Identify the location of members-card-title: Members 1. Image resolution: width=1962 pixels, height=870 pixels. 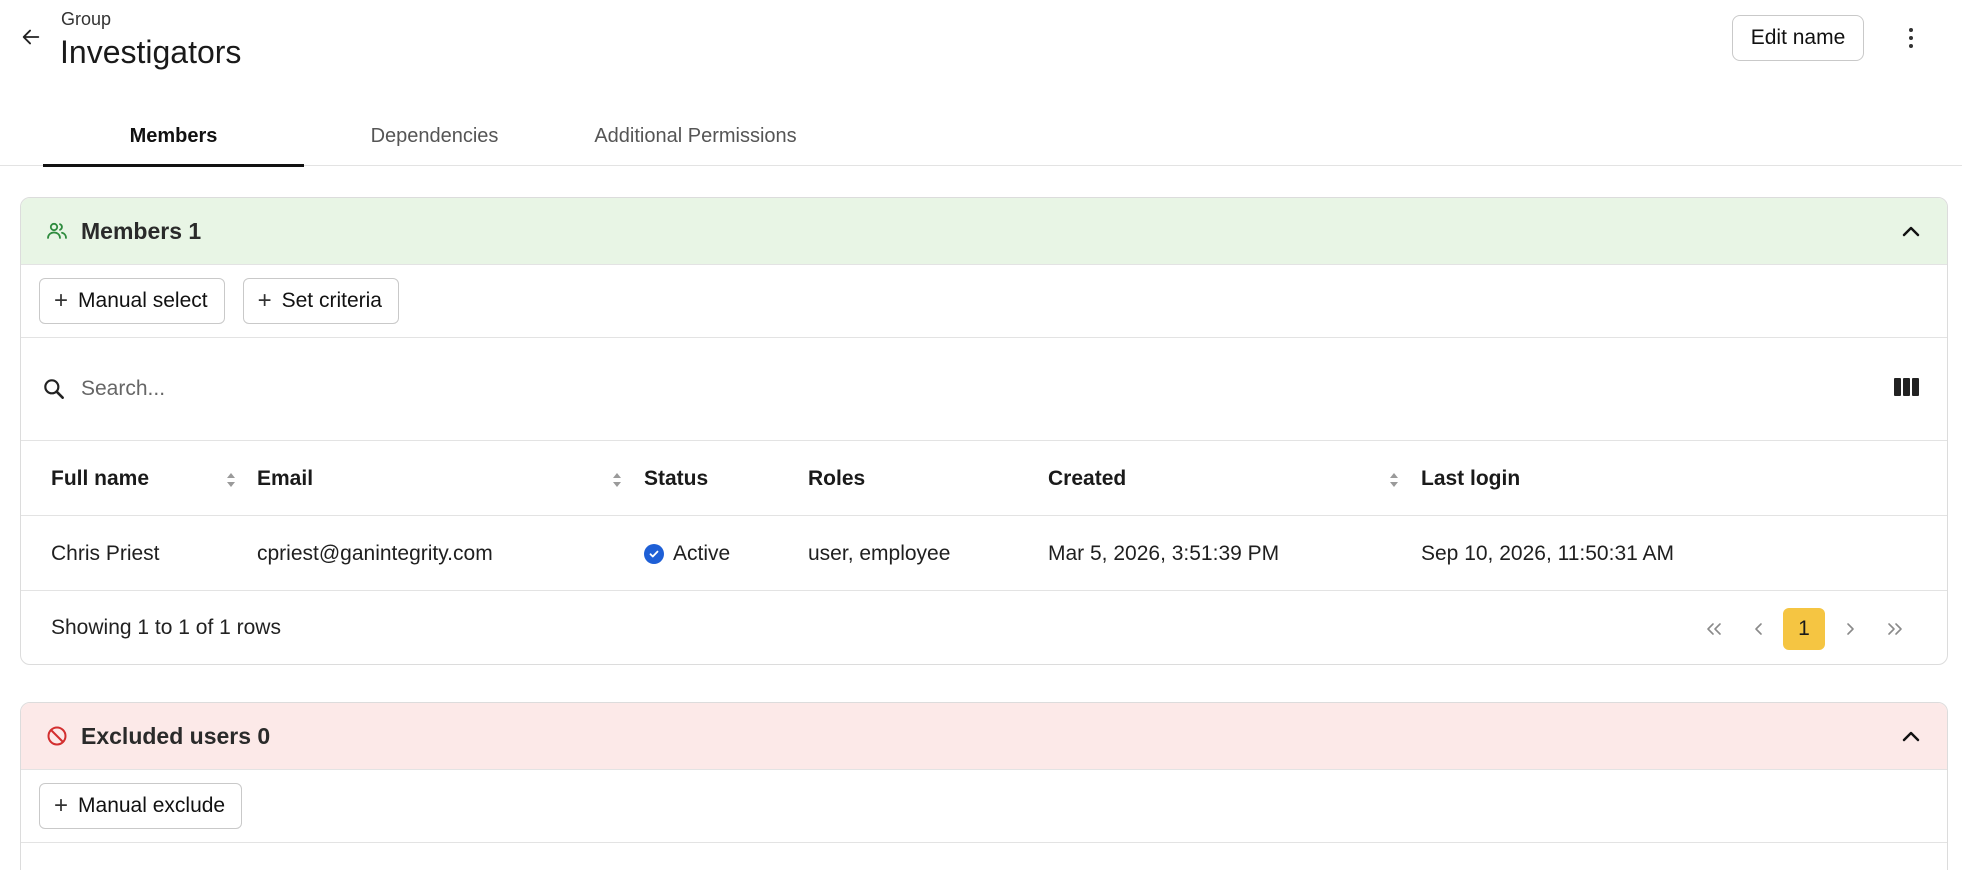
(141, 230).